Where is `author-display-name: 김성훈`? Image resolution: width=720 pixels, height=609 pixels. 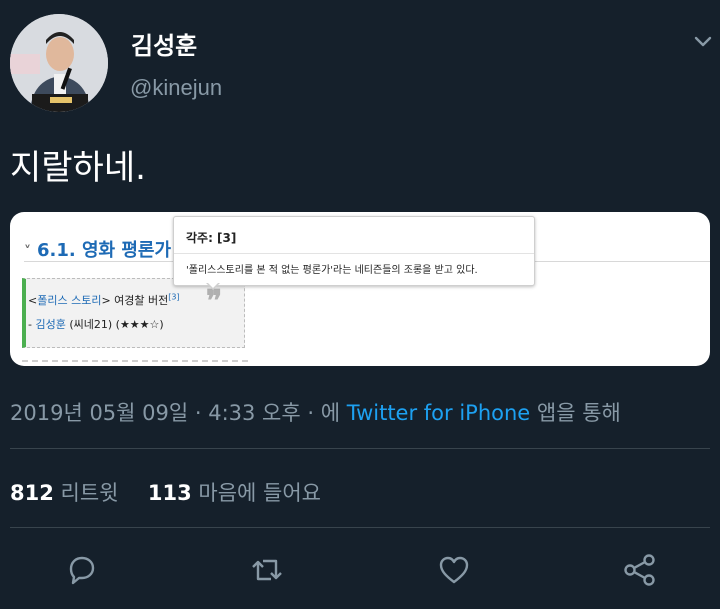
author-display-name: 김성훈 is located at coordinates (164, 43).